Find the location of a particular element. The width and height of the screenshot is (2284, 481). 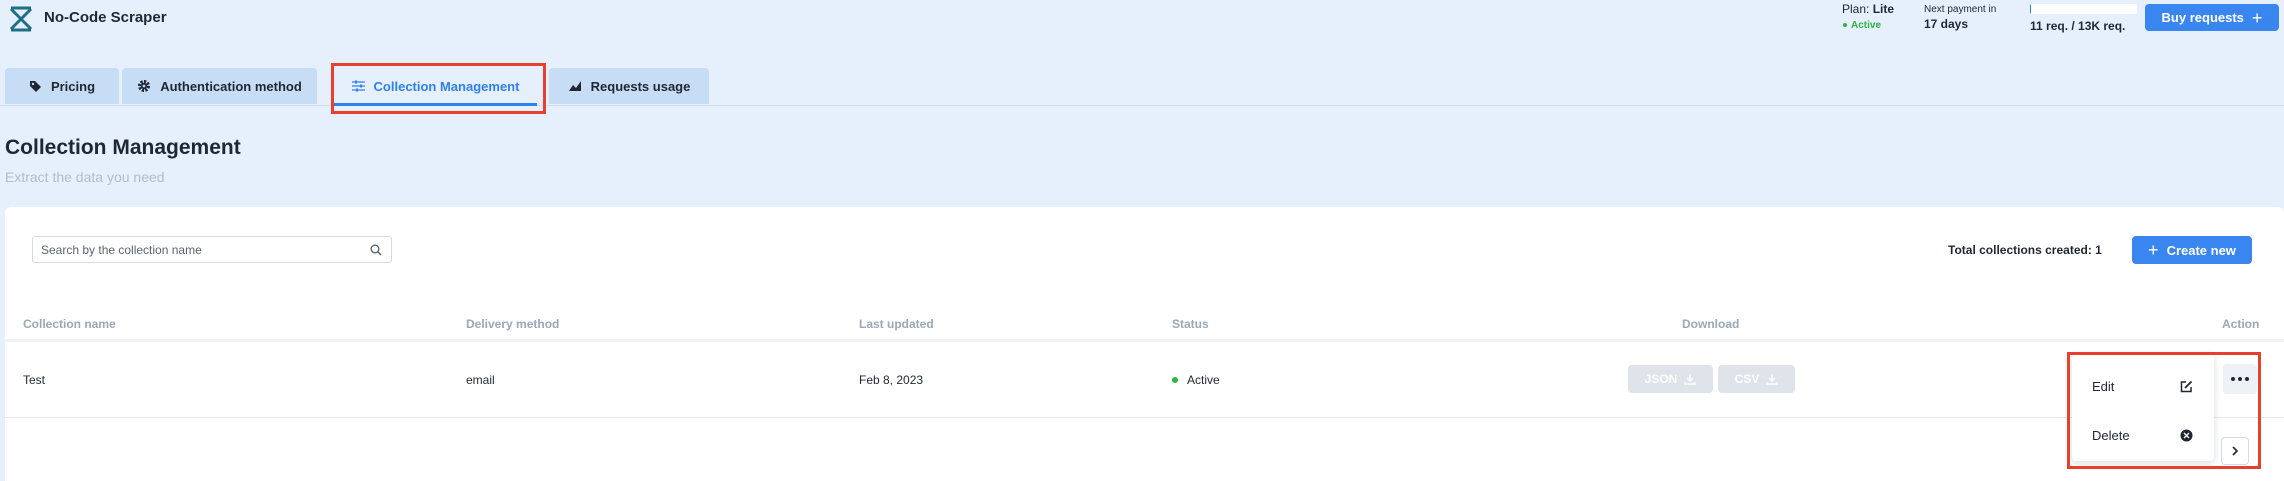

table-row-divider is located at coordinates (1144, 417).